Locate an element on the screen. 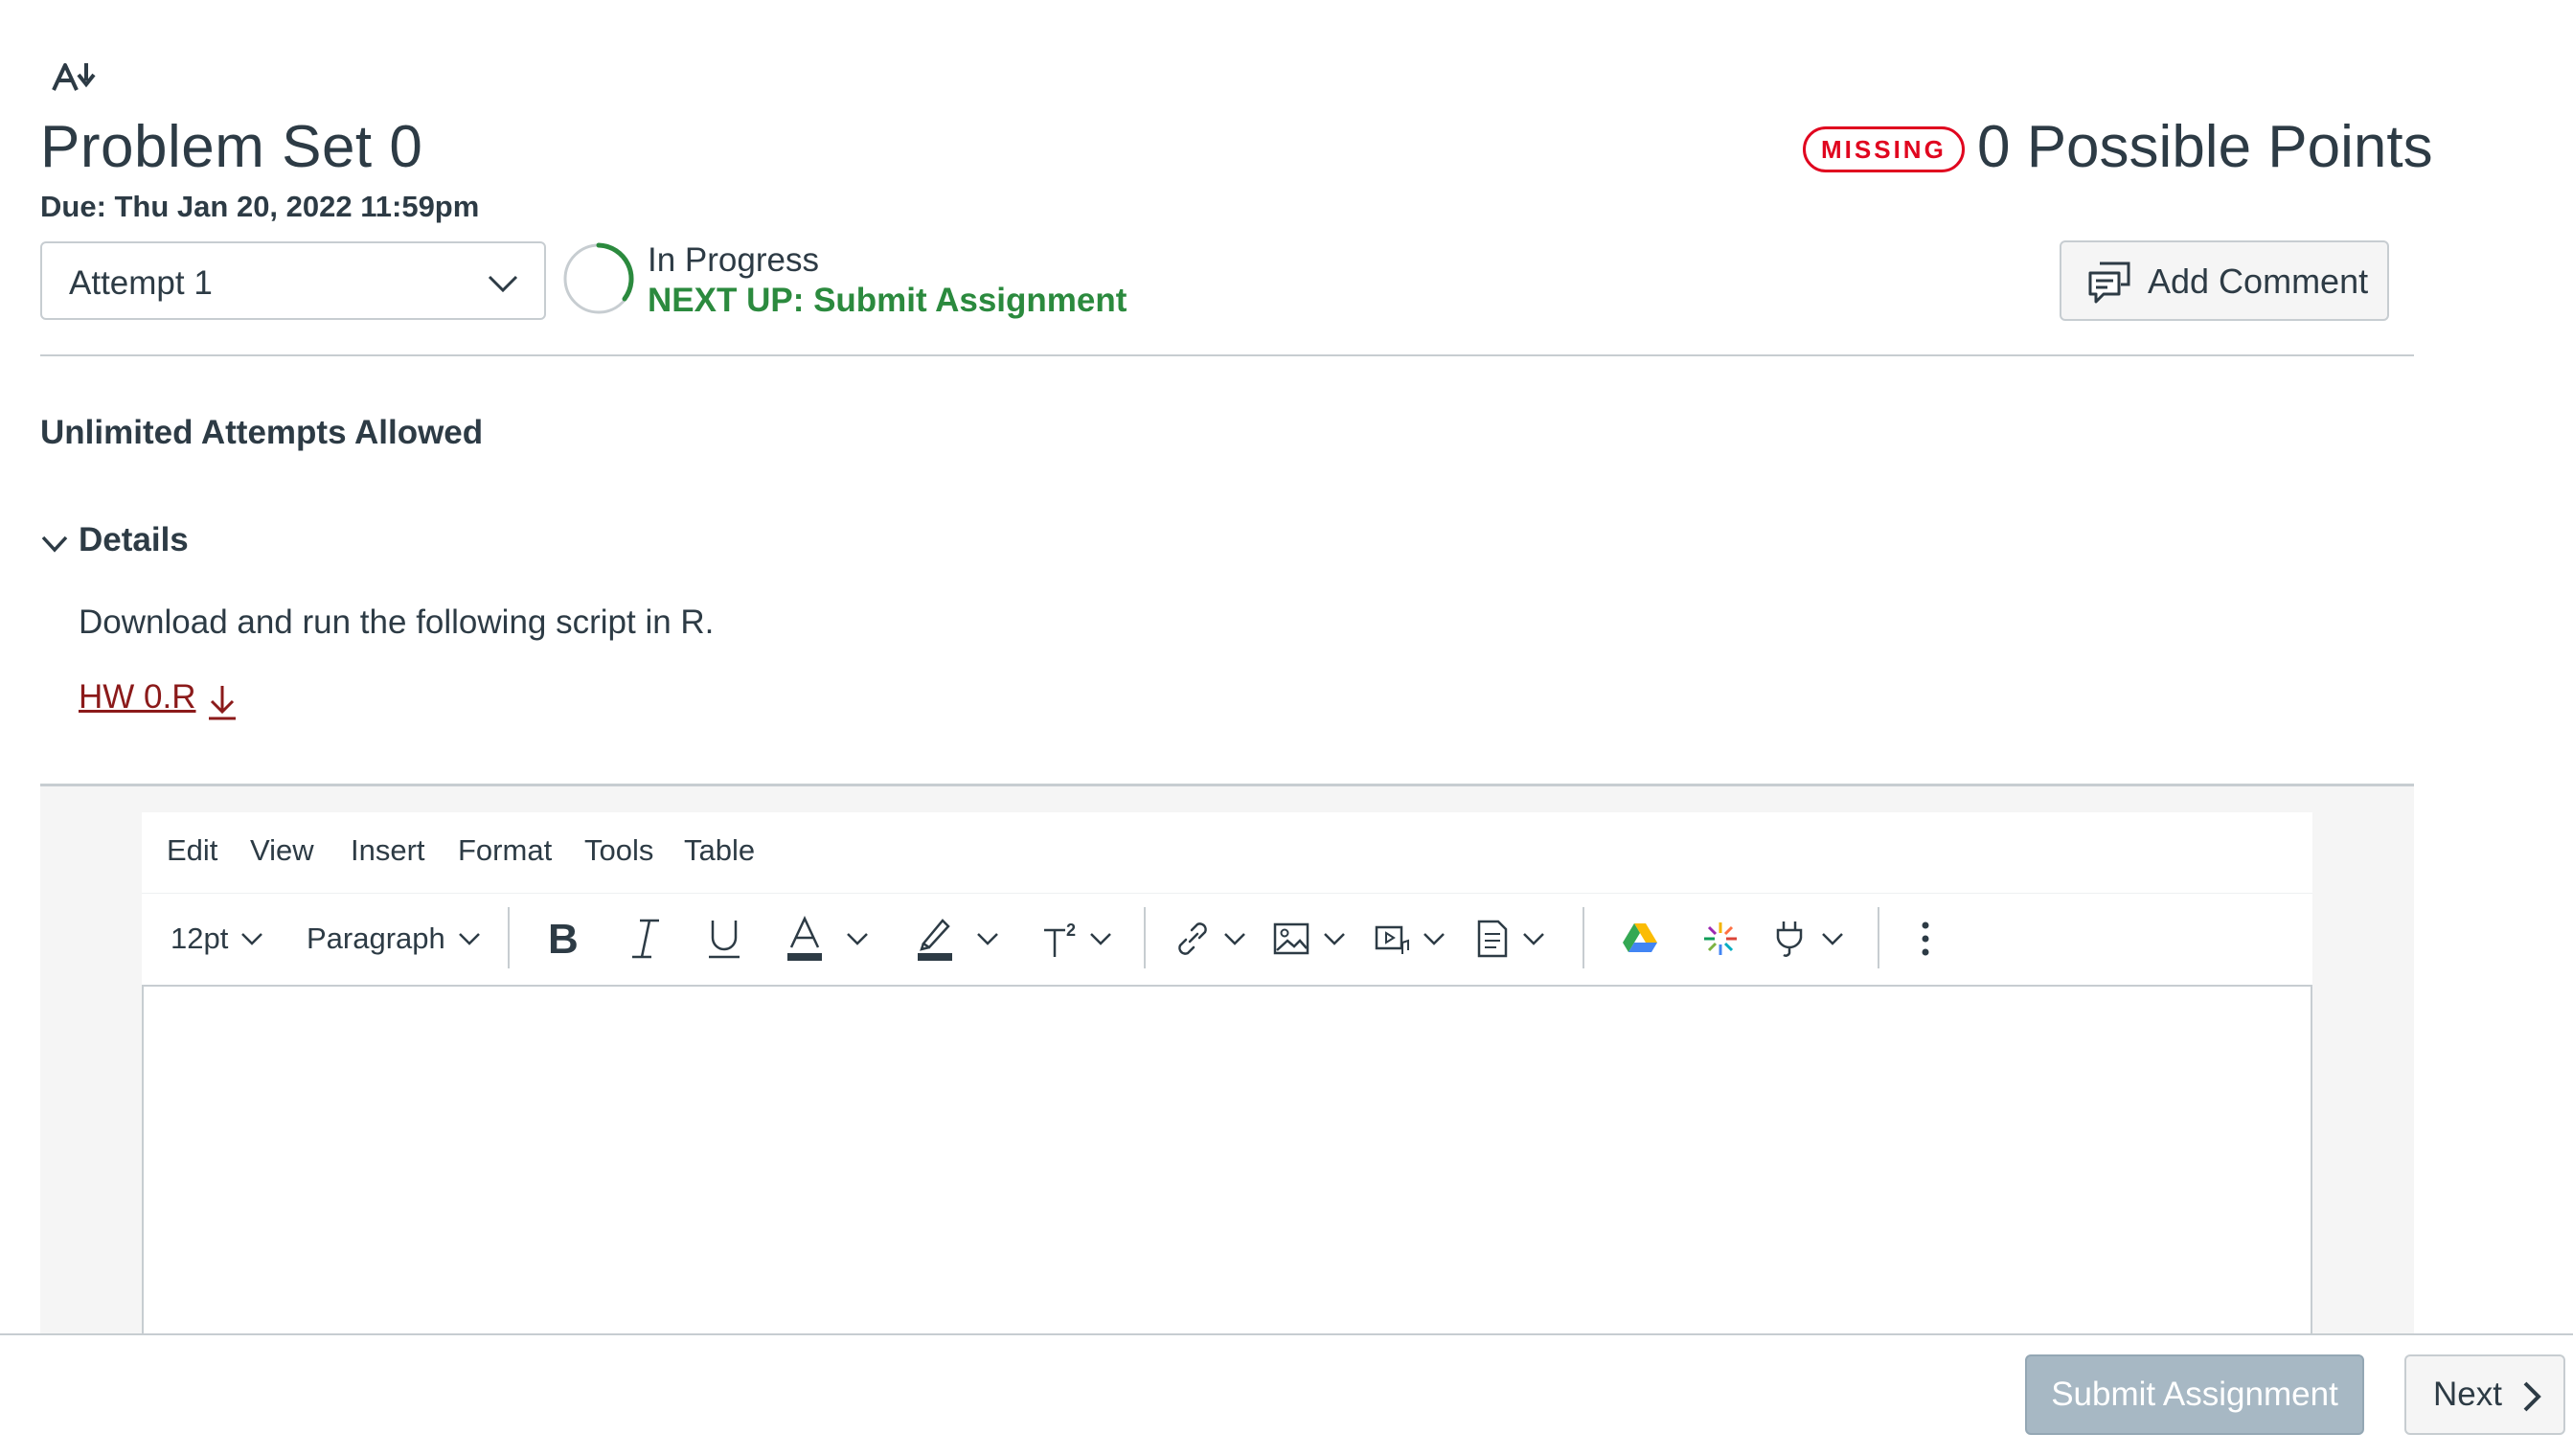 This screenshot has height=1456, width=2573. block-format-value: Paragraph is located at coordinates (376, 938).